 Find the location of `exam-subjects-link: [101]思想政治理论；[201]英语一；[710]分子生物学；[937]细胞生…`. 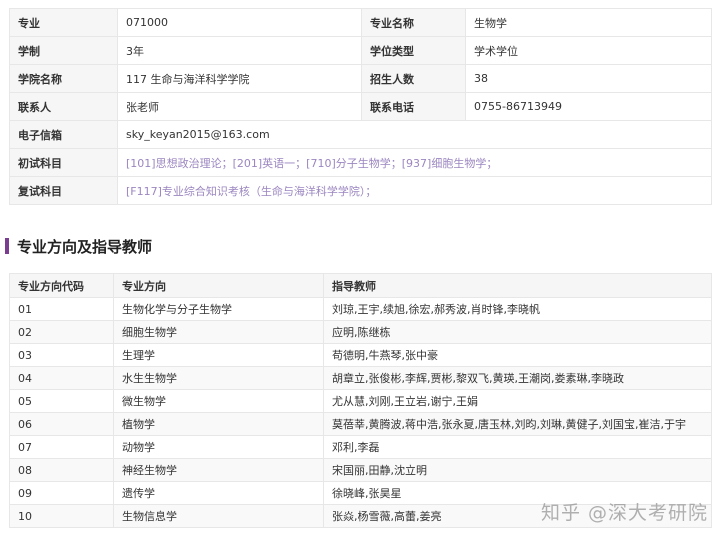

exam-subjects-link: [101]思想政治理论；[201]英语一；[710]分子生物学；[937]细胞生… is located at coordinates (414, 162).